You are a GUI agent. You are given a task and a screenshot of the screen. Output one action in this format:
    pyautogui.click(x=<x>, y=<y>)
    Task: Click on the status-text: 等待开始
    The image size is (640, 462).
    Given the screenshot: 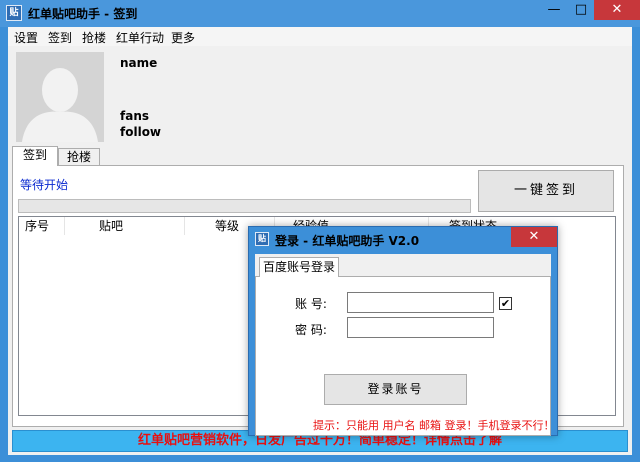 What is the action you would take?
    pyautogui.click(x=44, y=185)
    